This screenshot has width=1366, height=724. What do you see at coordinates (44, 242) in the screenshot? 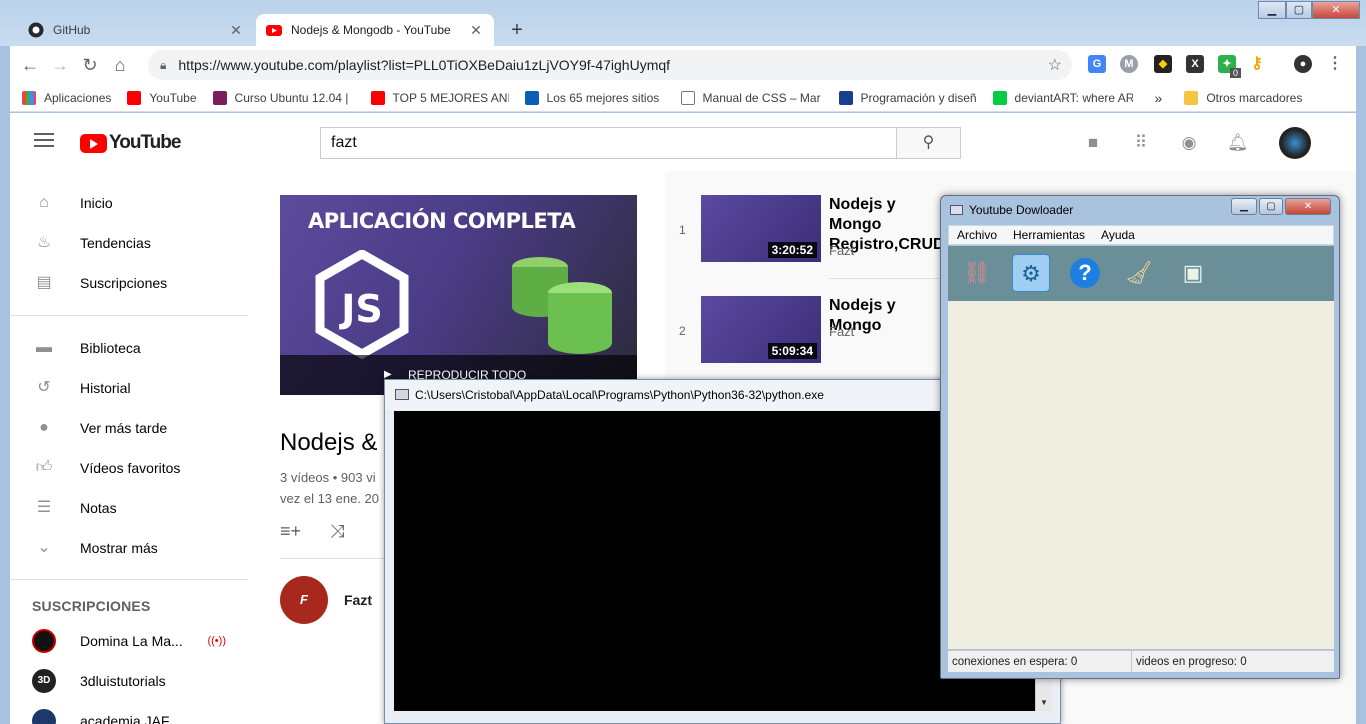
I see `fire-icon: ♨` at bounding box center [44, 242].